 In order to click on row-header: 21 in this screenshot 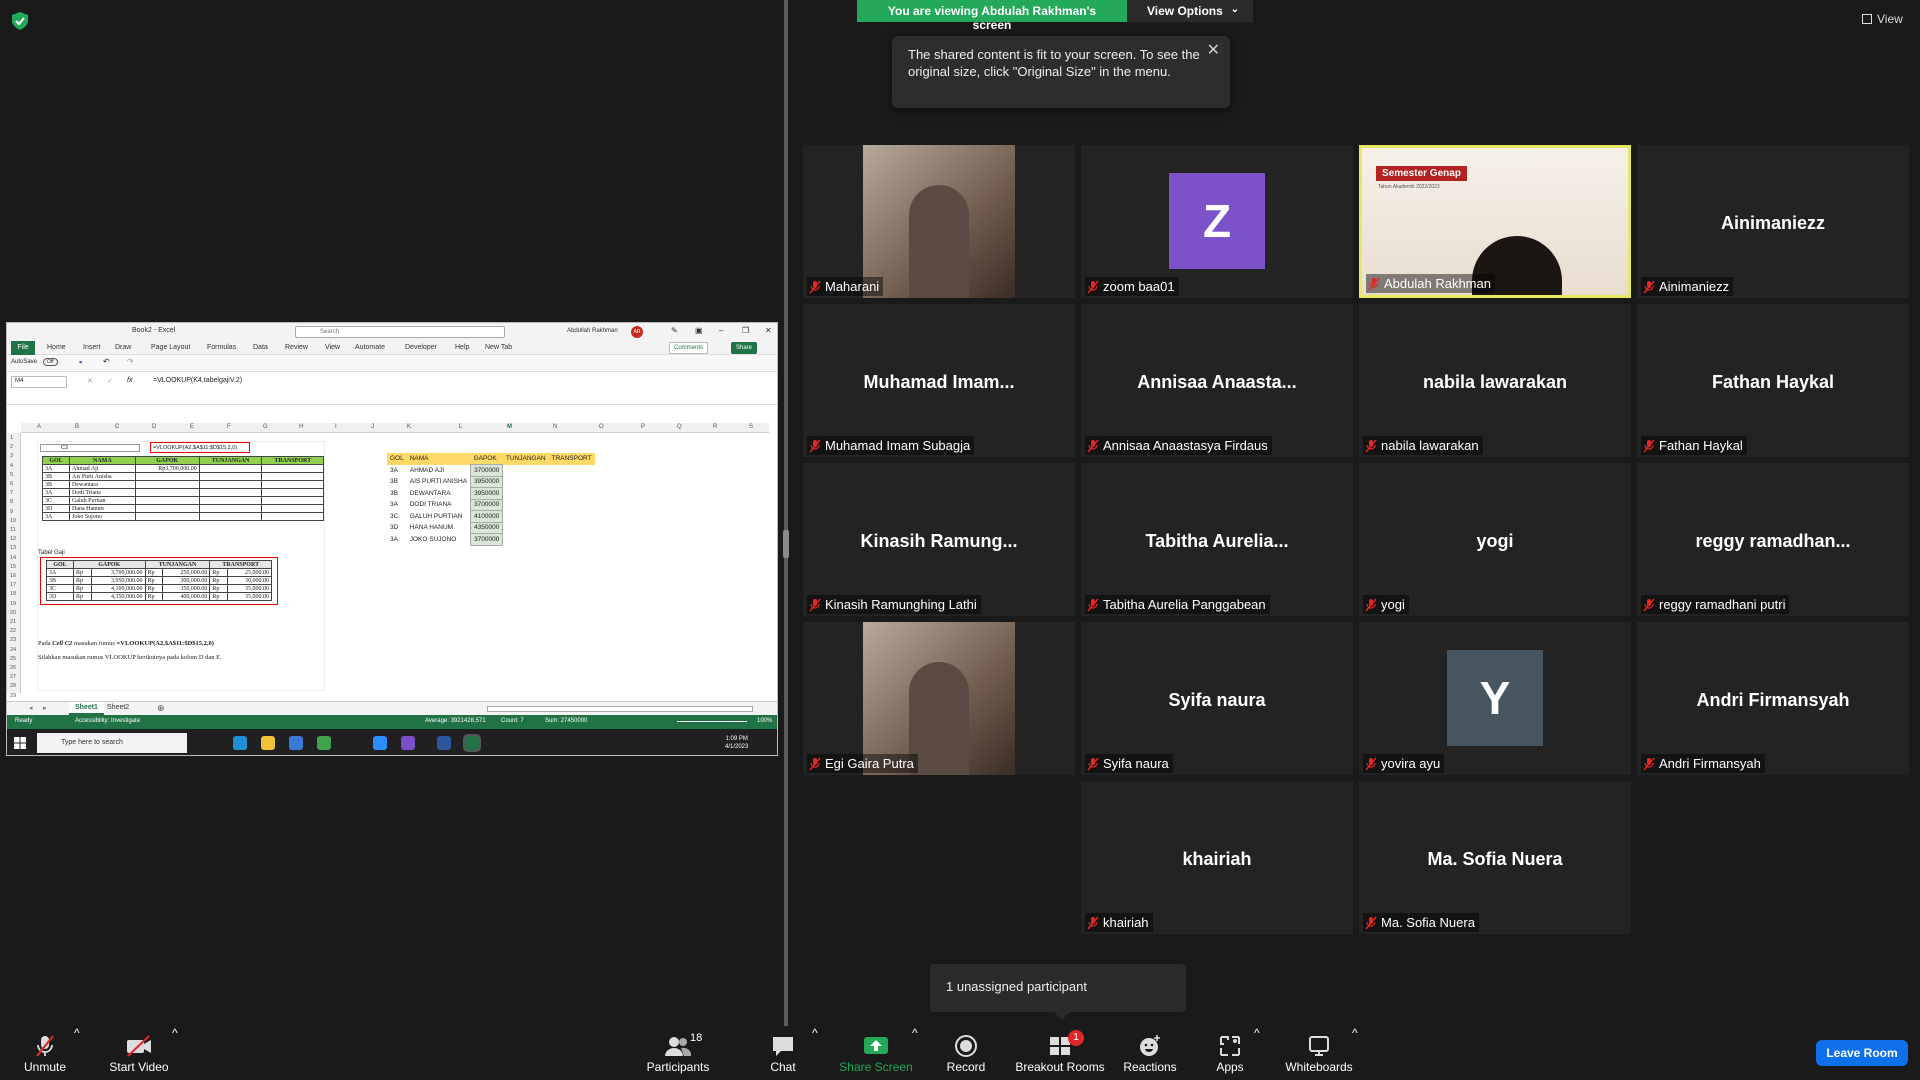, I will do `click(13, 622)`.